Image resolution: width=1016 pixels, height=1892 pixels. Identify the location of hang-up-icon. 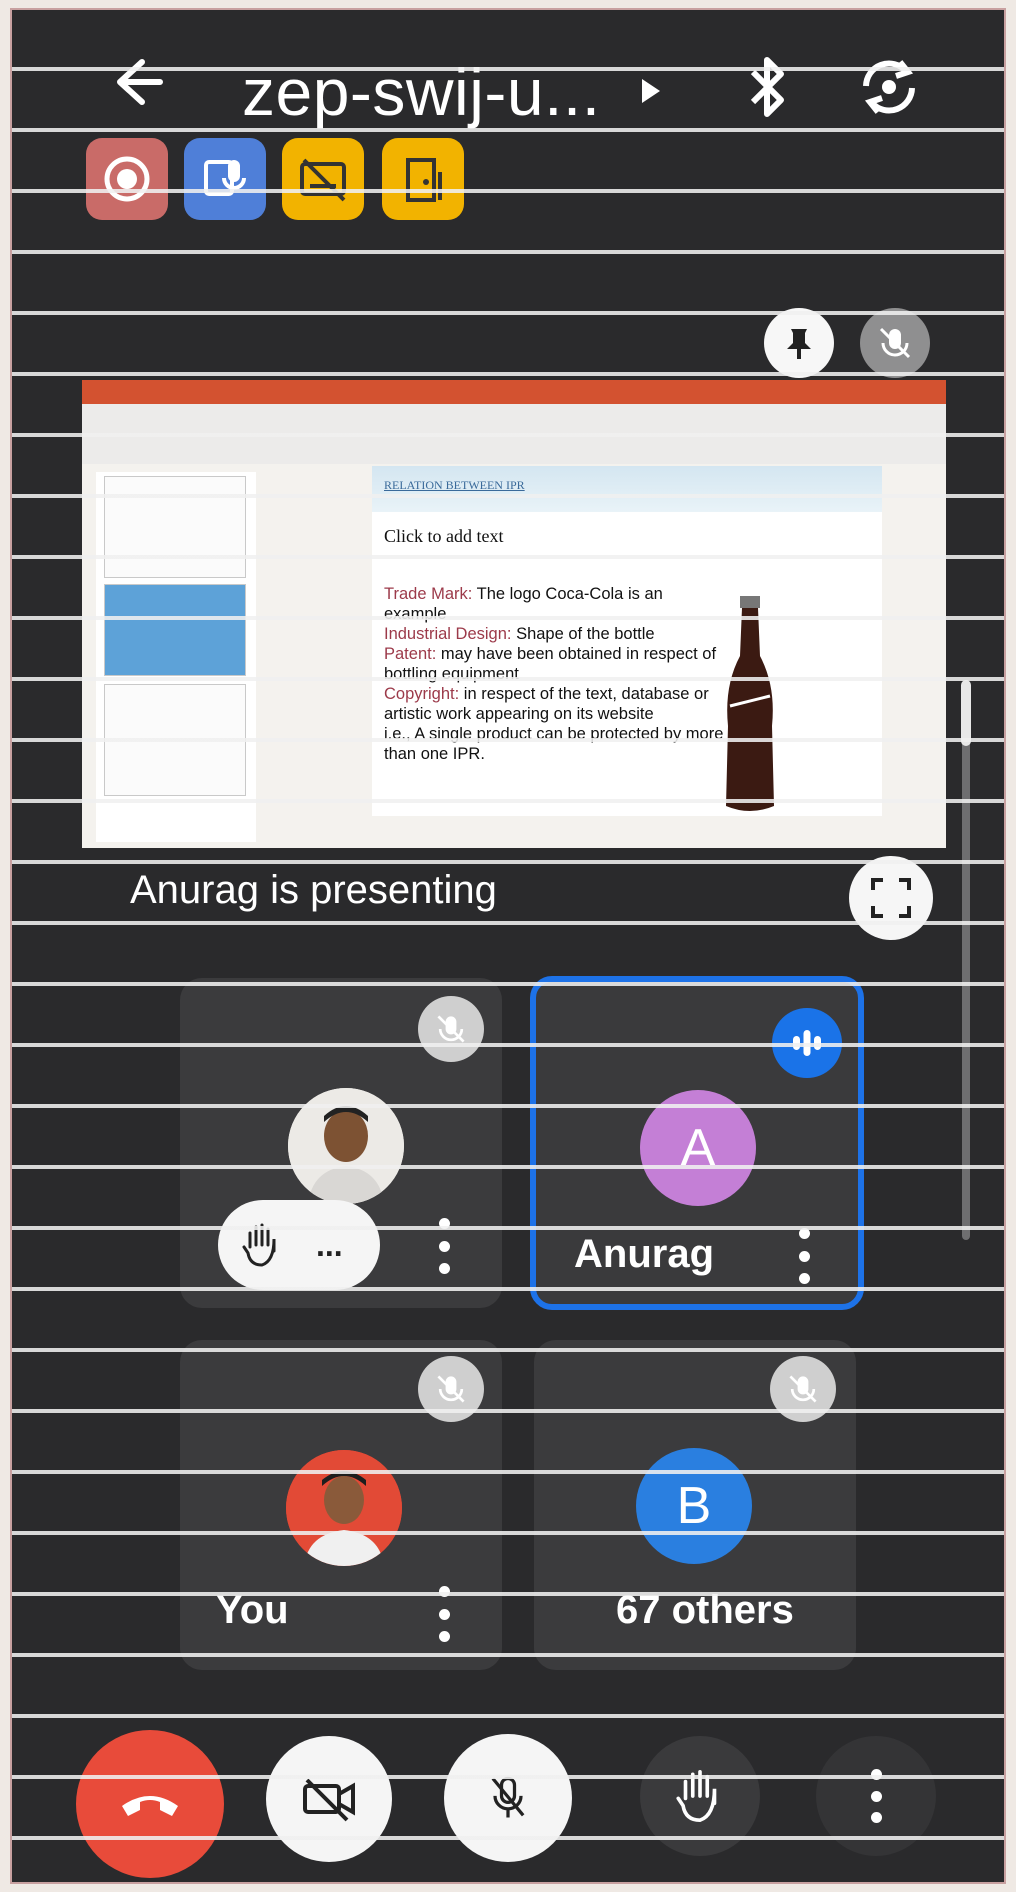
(150, 1806).